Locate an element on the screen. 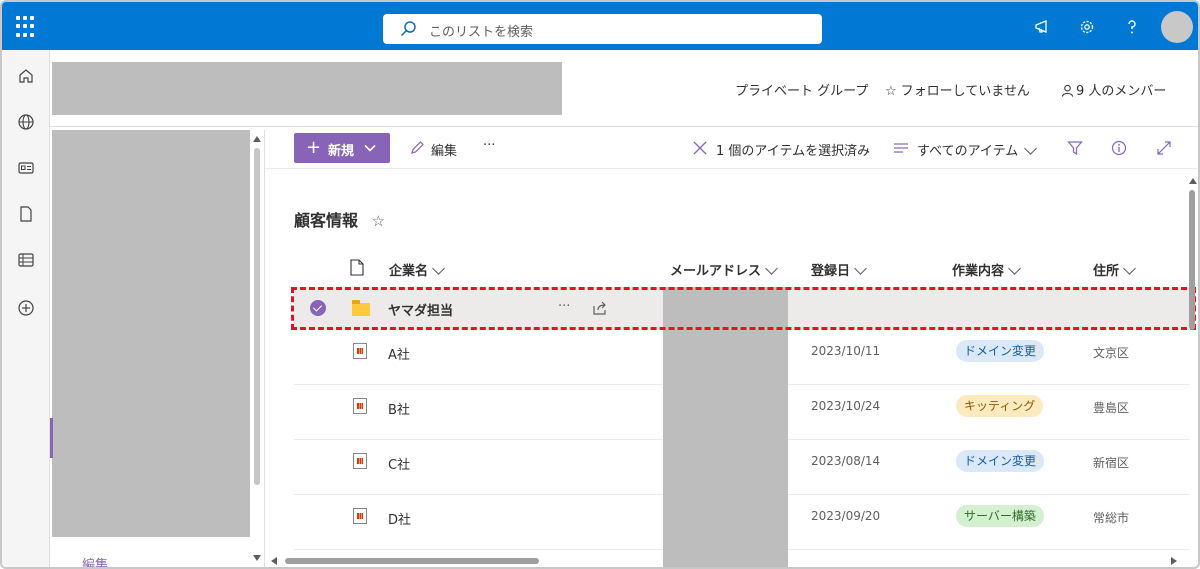  column-header-email: メールアドレス is located at coordinates (724, 269).